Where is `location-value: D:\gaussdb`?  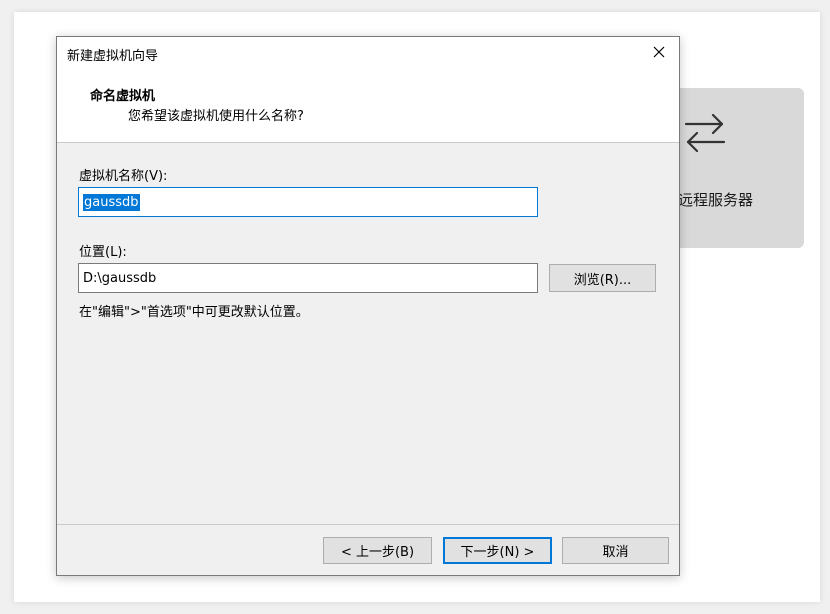 location-value: D:\gaussdb is located at coordinates (120, 278).